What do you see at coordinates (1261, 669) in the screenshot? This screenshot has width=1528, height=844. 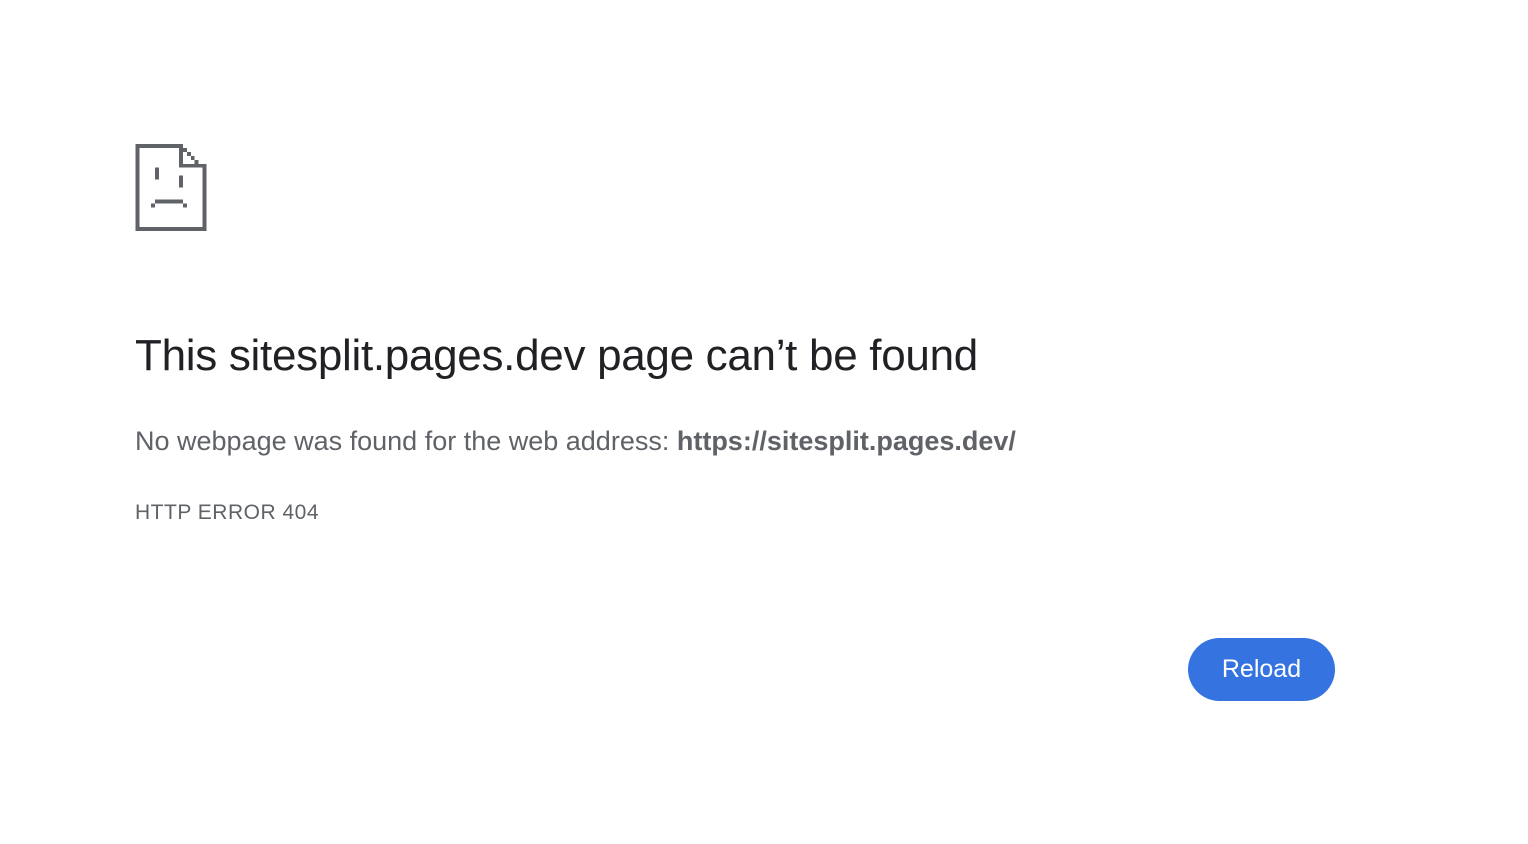 I see `reload-button: Reload` at bounding box center [1261, 669].